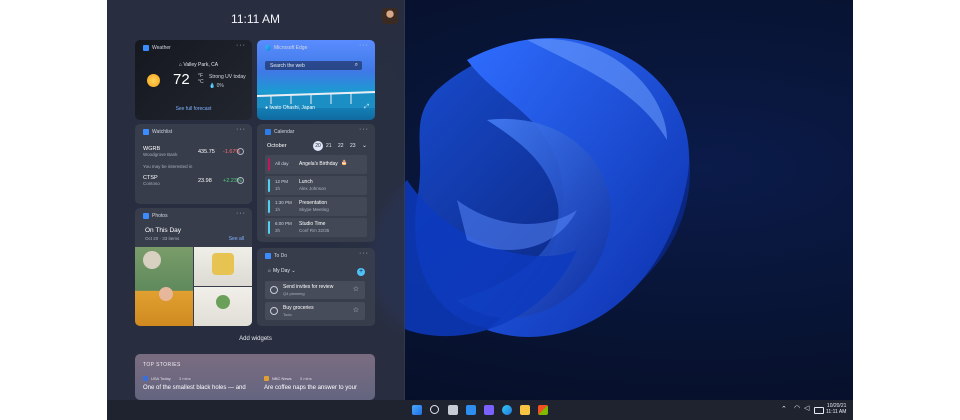 The height and width of the screenshot is (420, 960). I want to click on photos-sub: Oct 20 · 33 items, so click(162, 238).